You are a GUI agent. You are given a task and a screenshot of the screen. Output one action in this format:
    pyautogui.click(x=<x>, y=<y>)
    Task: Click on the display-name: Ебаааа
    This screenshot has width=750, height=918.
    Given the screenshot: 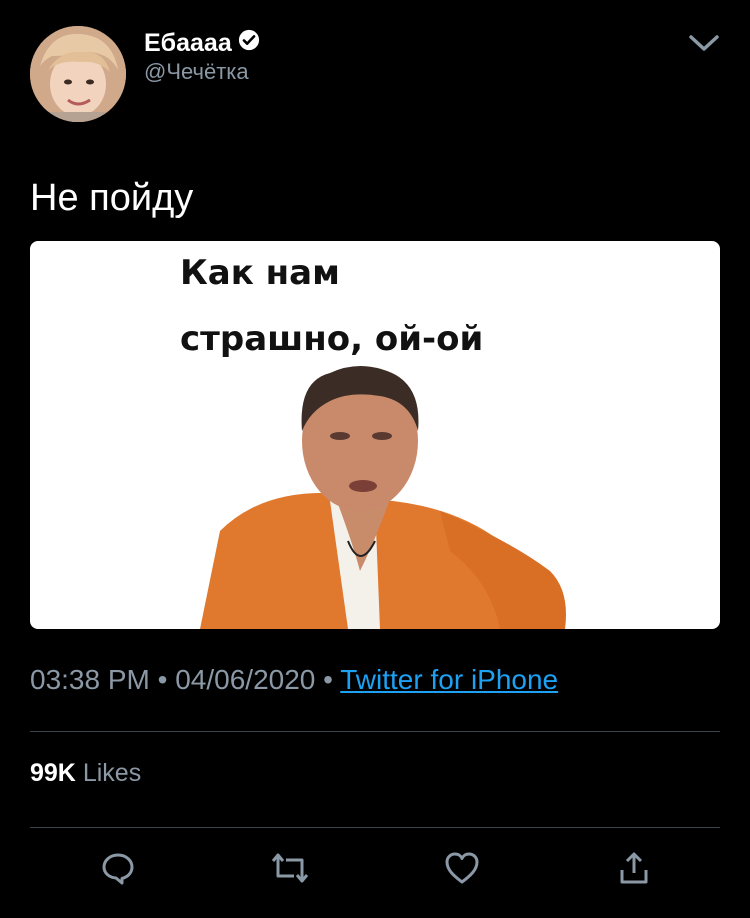 What is the action you would take?
    pyautogui.click(x=202, y=43)
    